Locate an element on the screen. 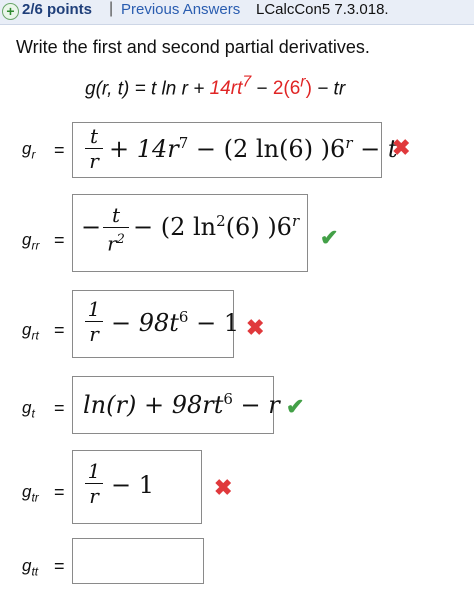 Image resolution: width=474 pixels, height=594 pixels. leading-minus: − is located at coordinates (91, 227).